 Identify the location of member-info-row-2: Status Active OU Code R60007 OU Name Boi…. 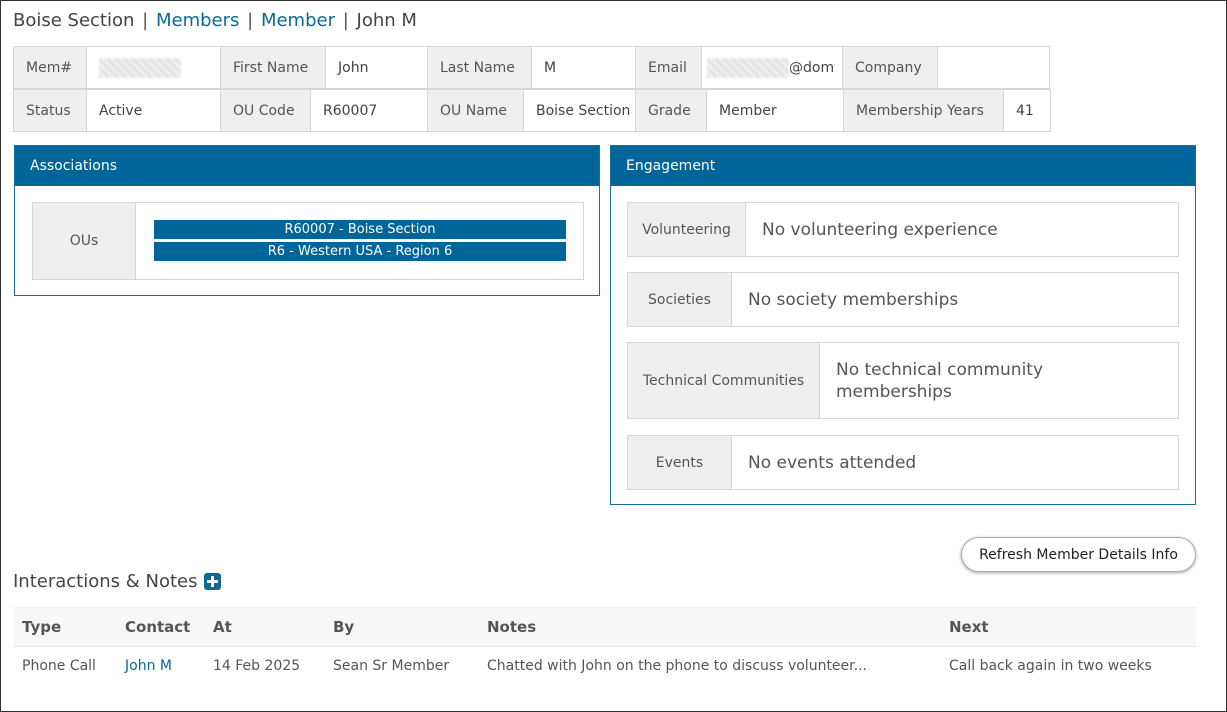
(532, 111).